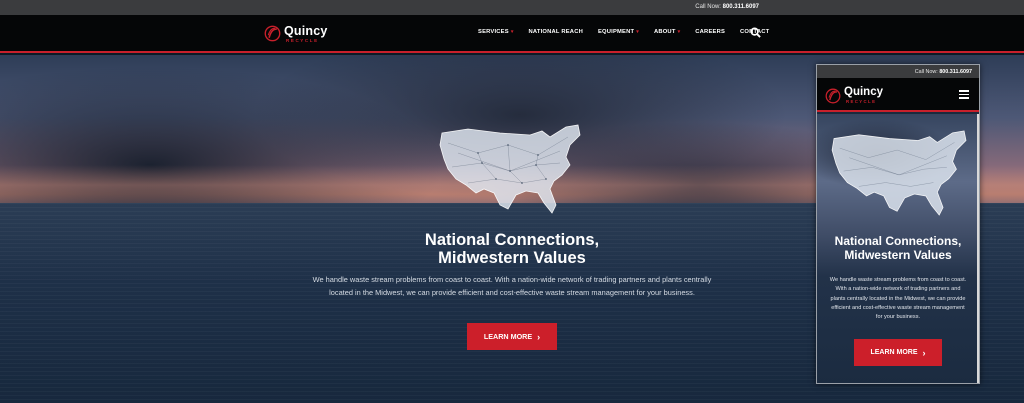 The image size is (1024, 403). I want to click on mobile-headline-line-1: National Connections,, so click(898, 241).